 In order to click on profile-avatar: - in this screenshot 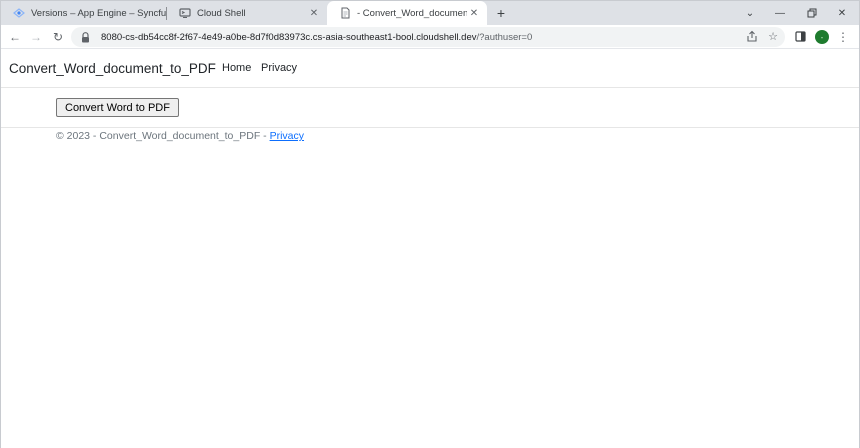, I will do `click(822, 37)`.